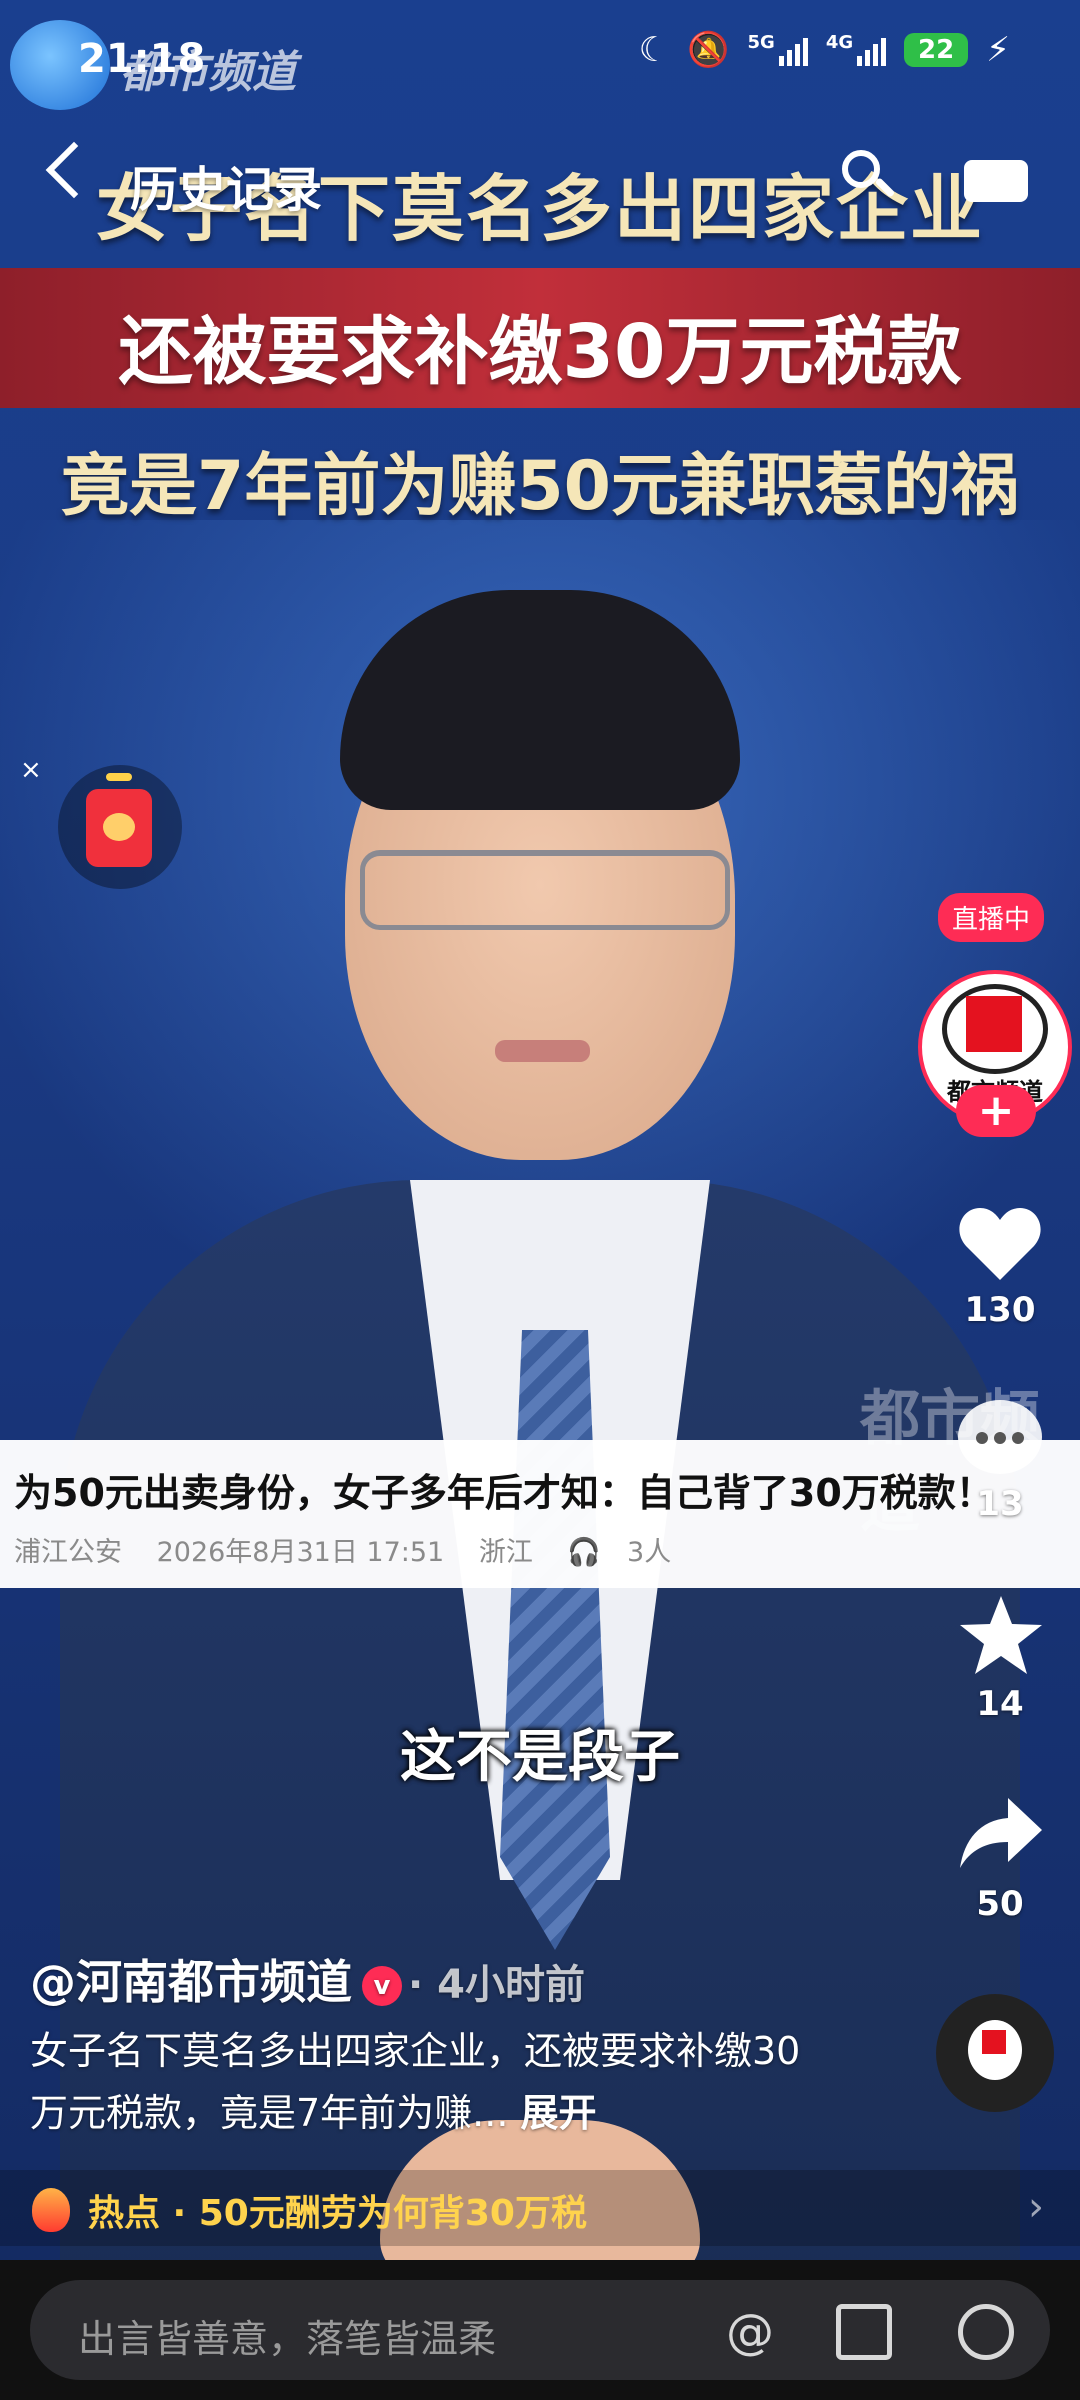 The height and width of the screenshot is (2400, 1080). I want to click on network-5g-label: 5G, so click(761, 42).